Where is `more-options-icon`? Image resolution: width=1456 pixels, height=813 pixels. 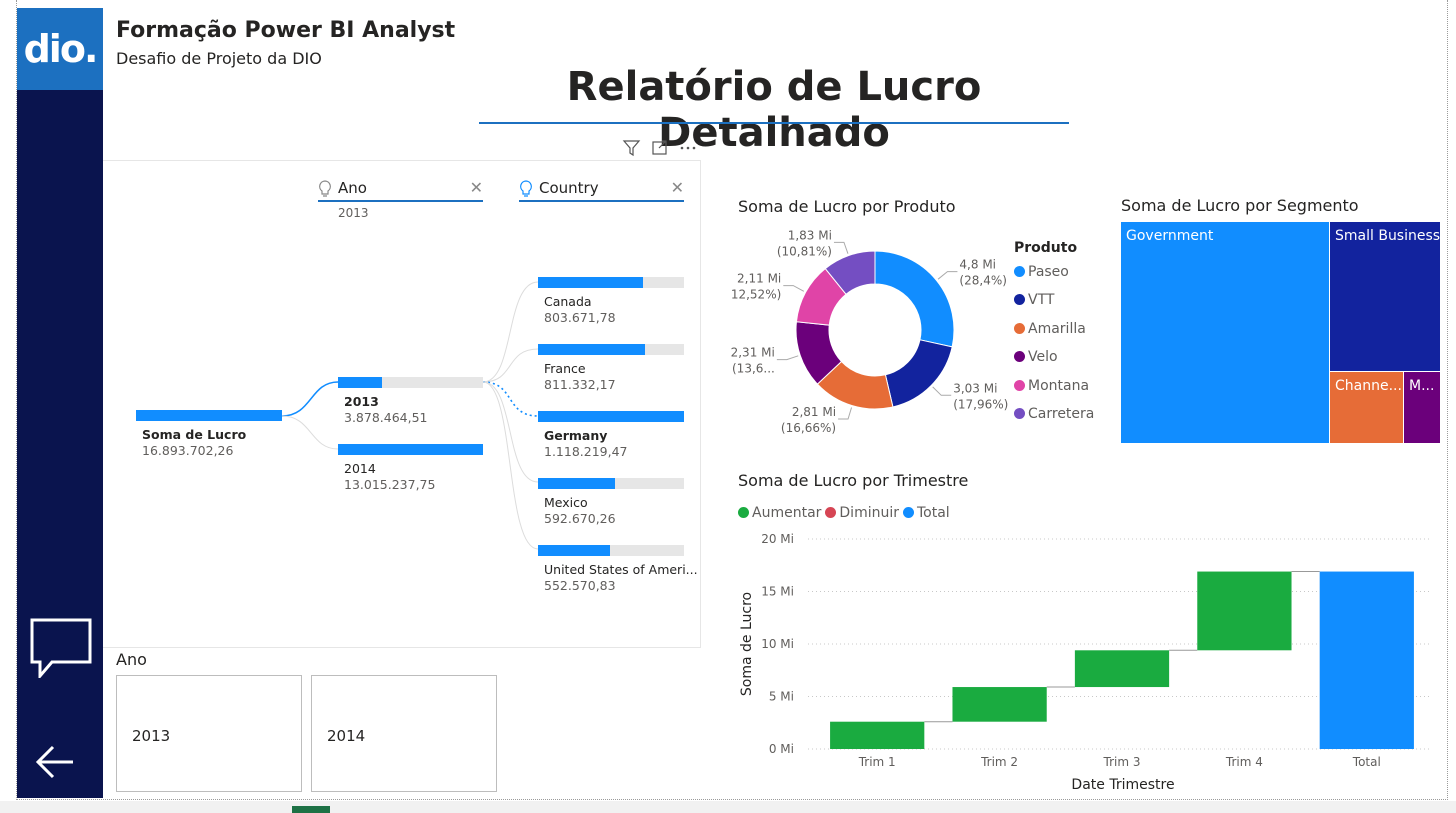
more-options-icon is located at coordinates (688, 148).